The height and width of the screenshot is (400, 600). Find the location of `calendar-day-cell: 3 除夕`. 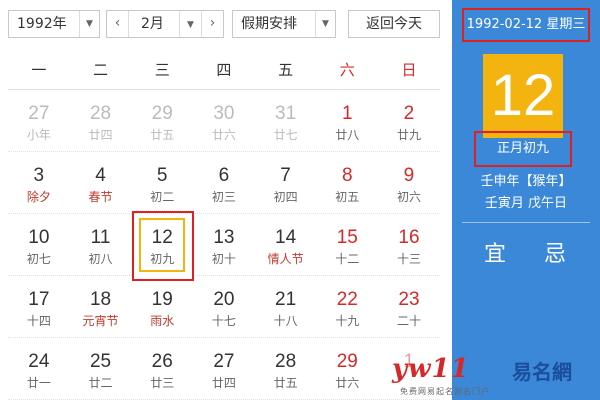

calendar-day-cell: 3 除夕 is located at coordinates (39, 183).